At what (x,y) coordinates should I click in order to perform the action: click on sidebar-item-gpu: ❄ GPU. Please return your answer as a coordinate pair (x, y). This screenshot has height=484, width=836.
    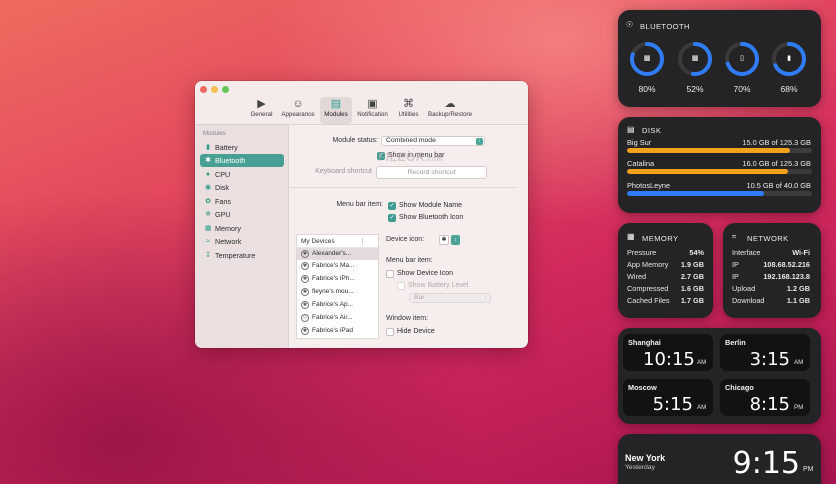
    Looking at the image, I should click on (242, 214).